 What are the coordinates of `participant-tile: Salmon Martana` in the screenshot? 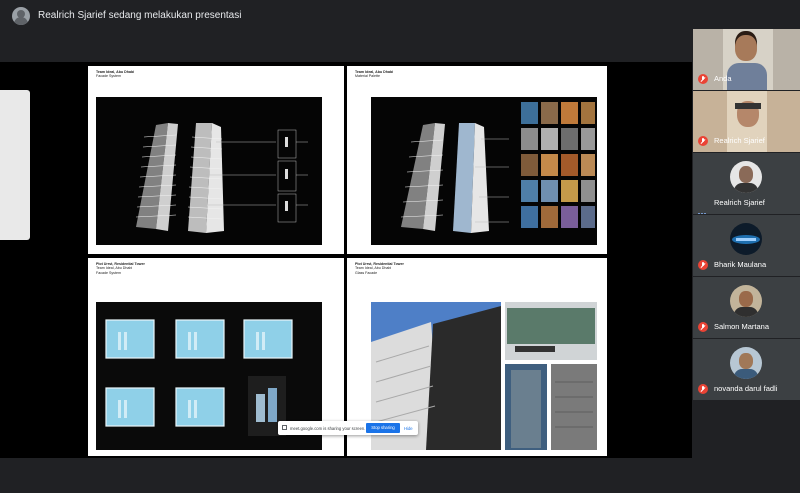 It's located at (746, 307).